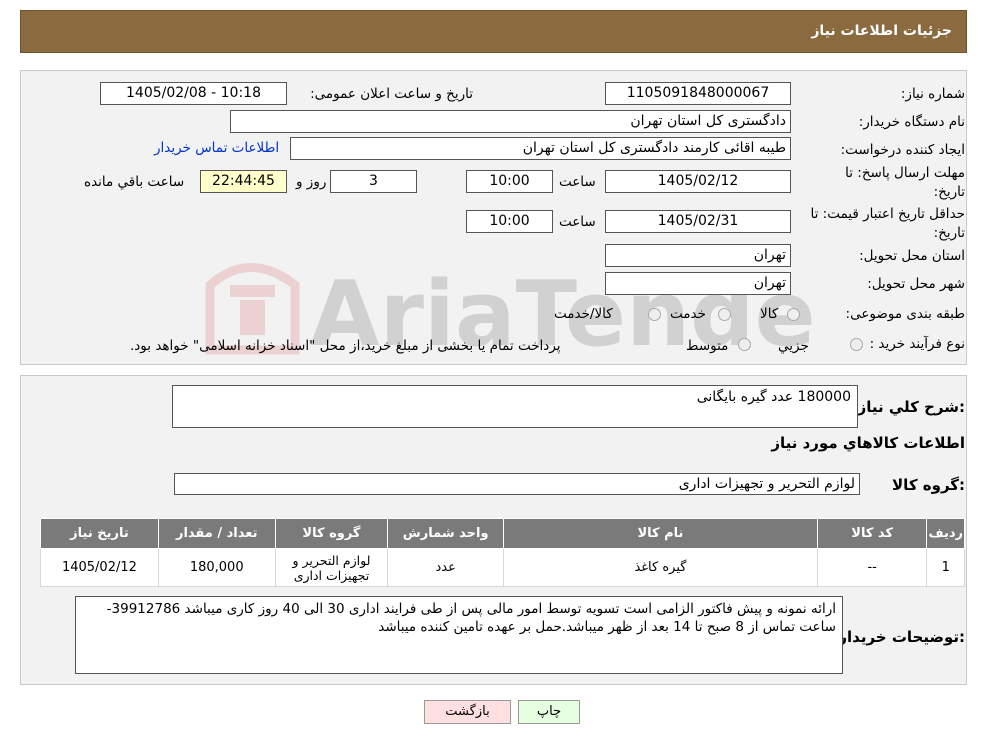 This screenshot has height=744, width=985. Describe the element at coordinates (510, 121) in the screenshot. I see `buyer-field: دادگستری کل استان تهران` at that location.